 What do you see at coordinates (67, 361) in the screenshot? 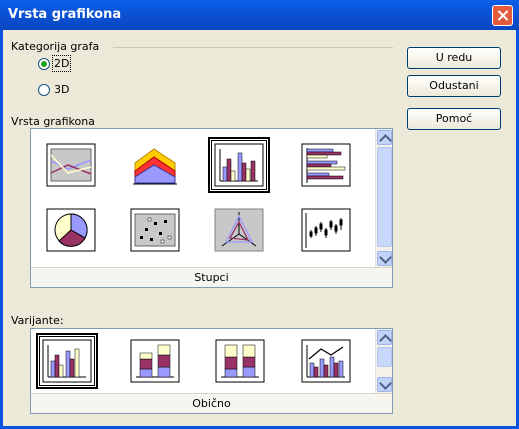
I see `normal-column-icon` at bounding box center [67, 361].